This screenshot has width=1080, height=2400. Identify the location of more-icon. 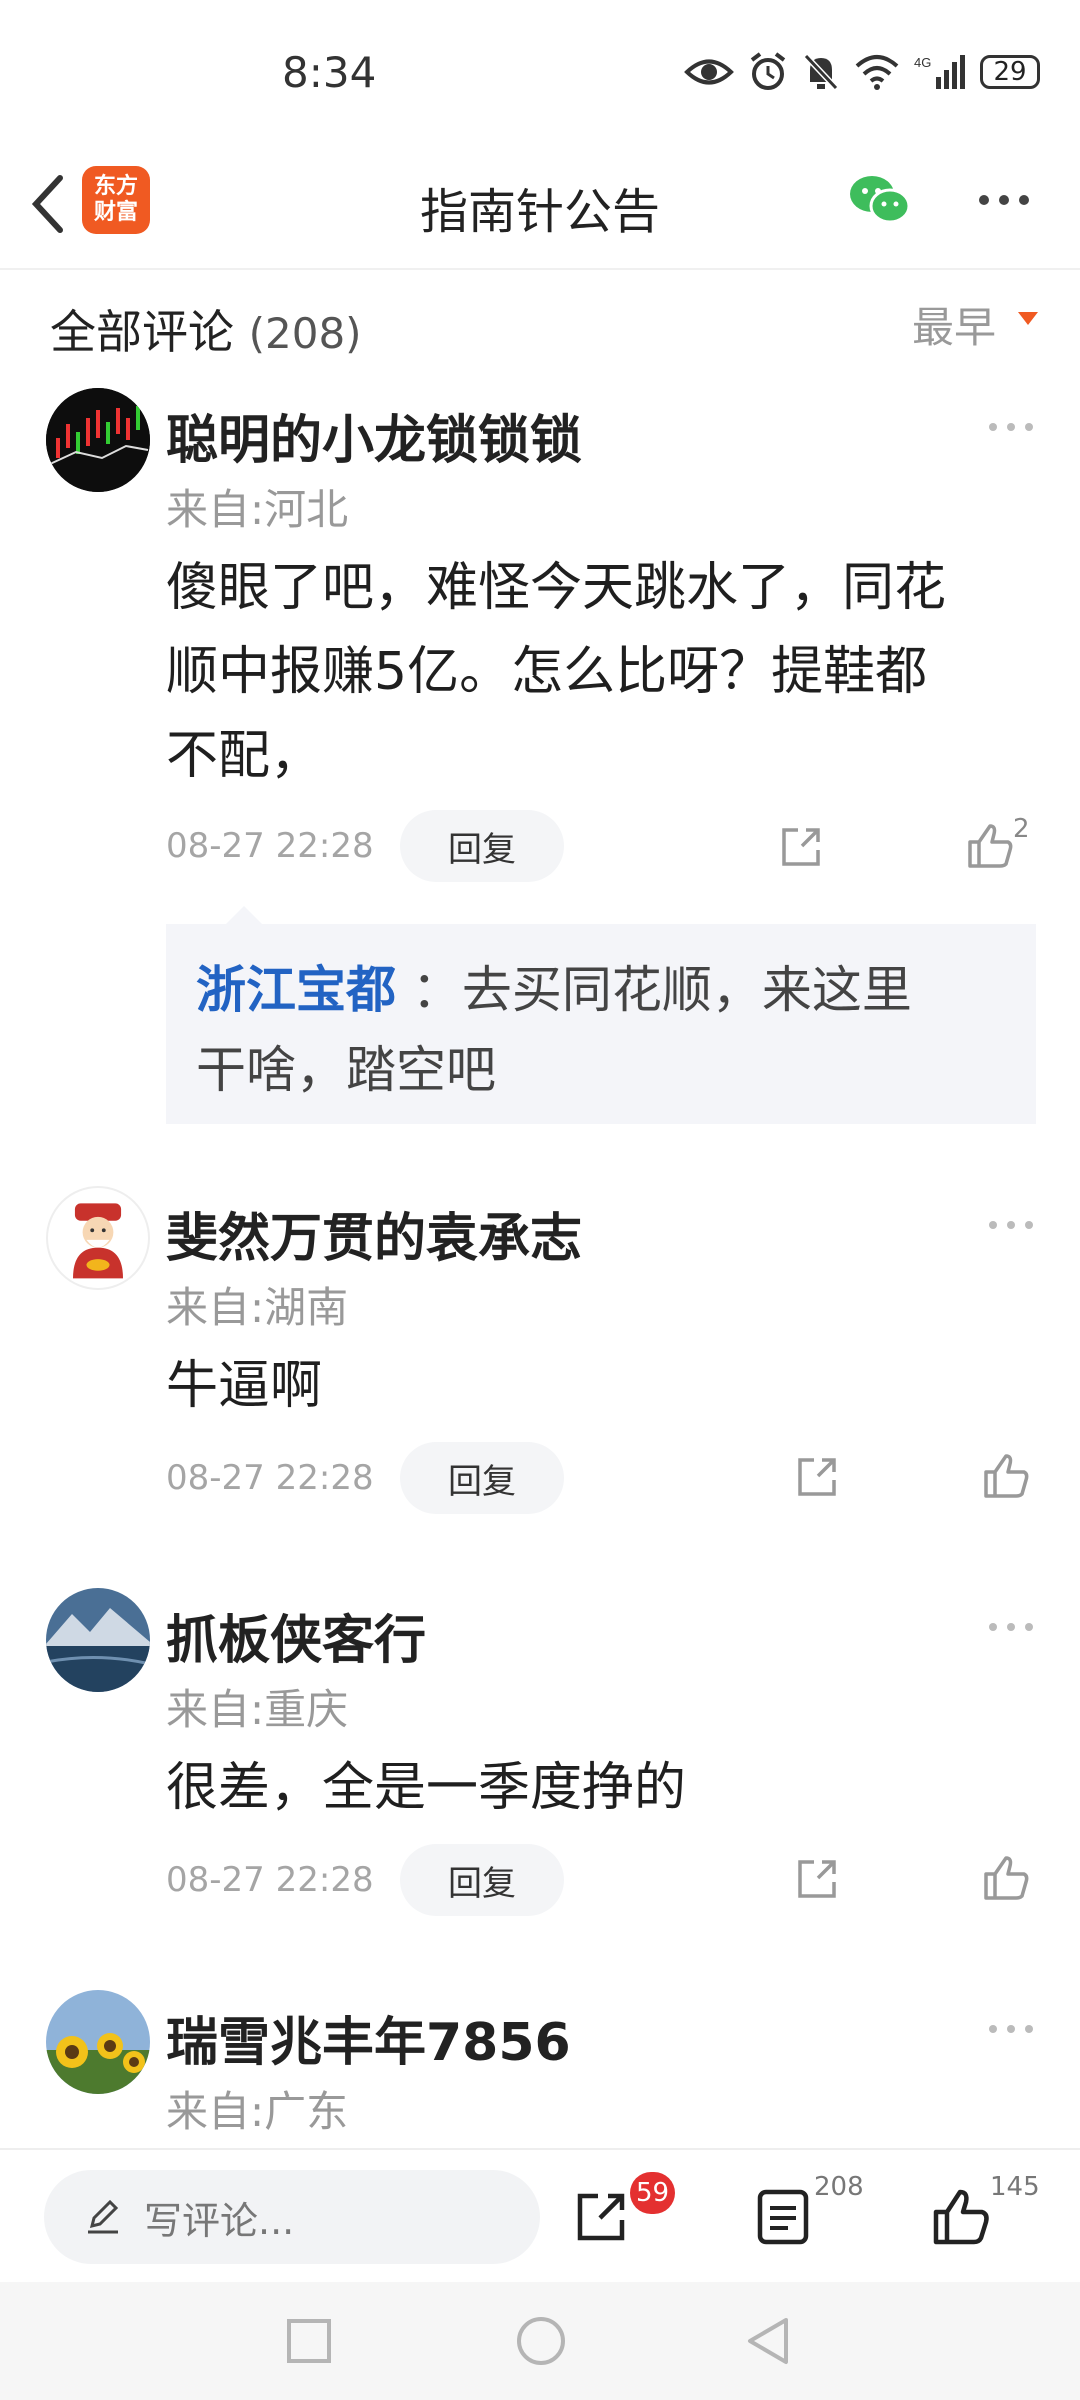
(1004, 200).